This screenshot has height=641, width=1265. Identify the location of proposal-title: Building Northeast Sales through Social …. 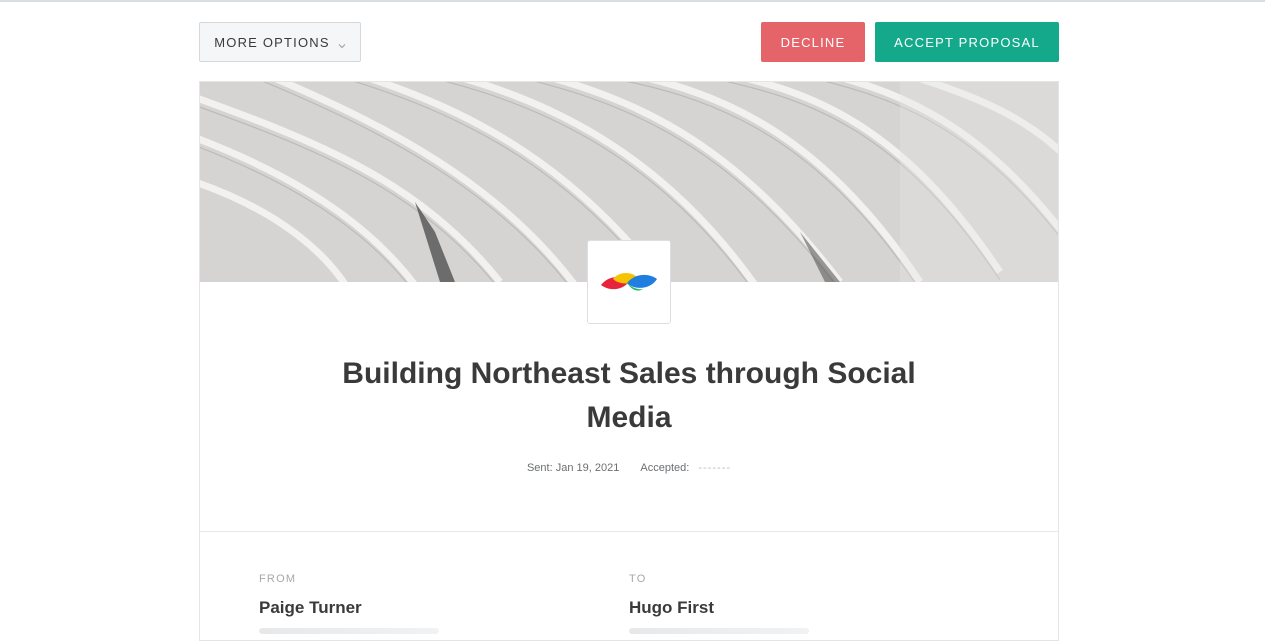
(629, 395).